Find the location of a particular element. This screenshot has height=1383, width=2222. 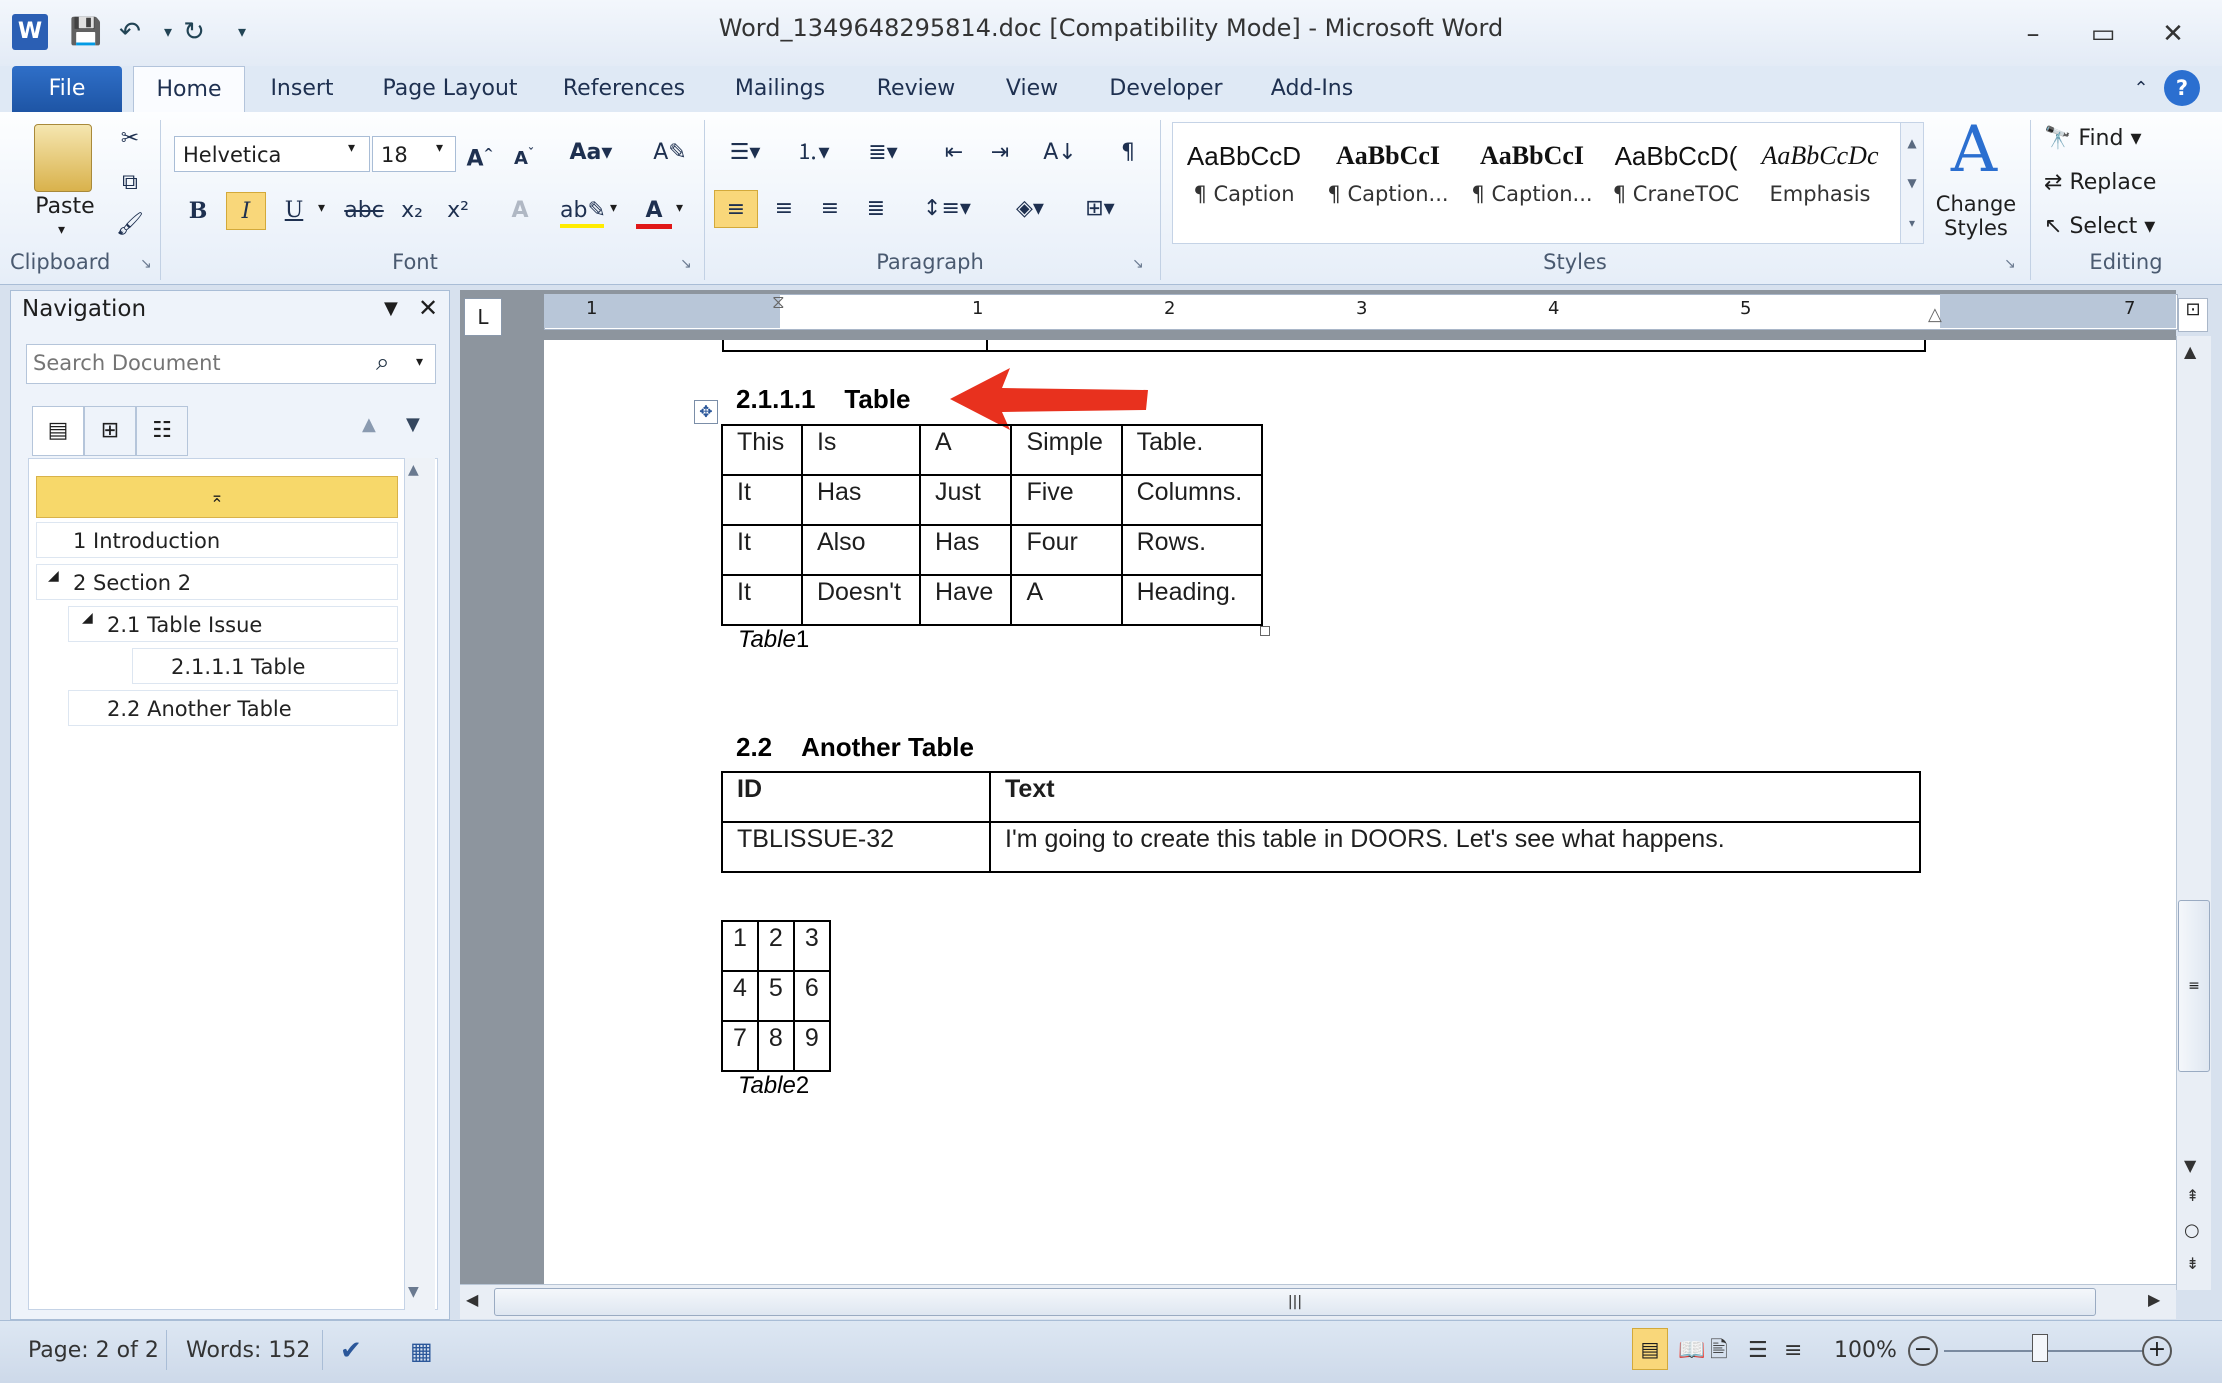

table-cell: 2 is located at coordinates (775, 946).